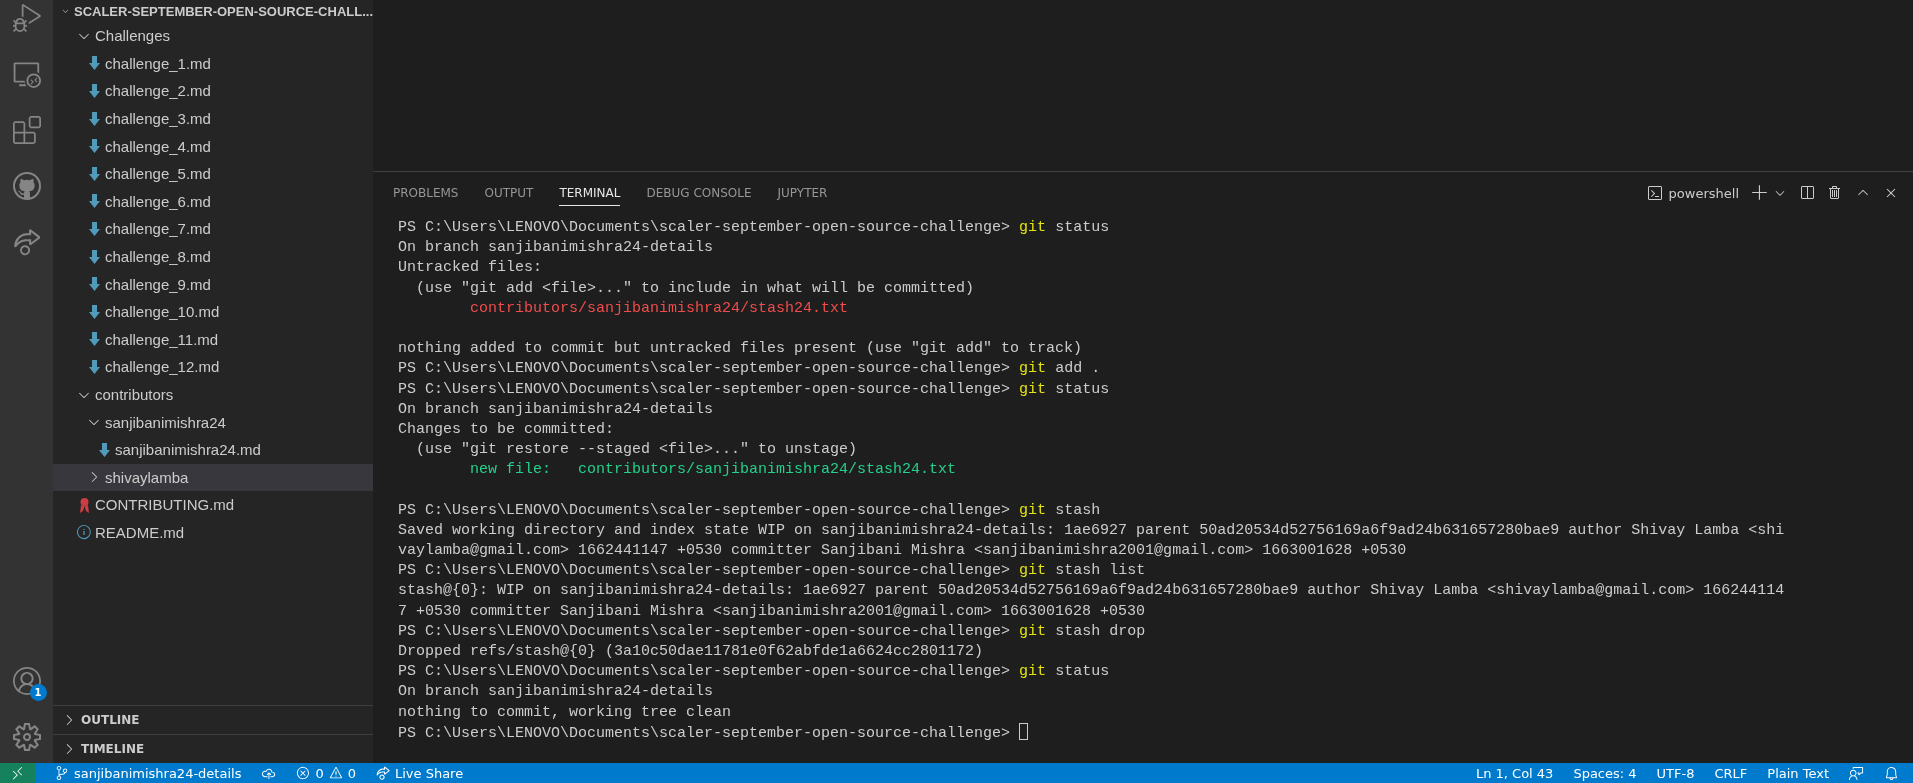  Describe the element at coordinates (1024, 731) in the screenshot. I see `cursor` at that location.